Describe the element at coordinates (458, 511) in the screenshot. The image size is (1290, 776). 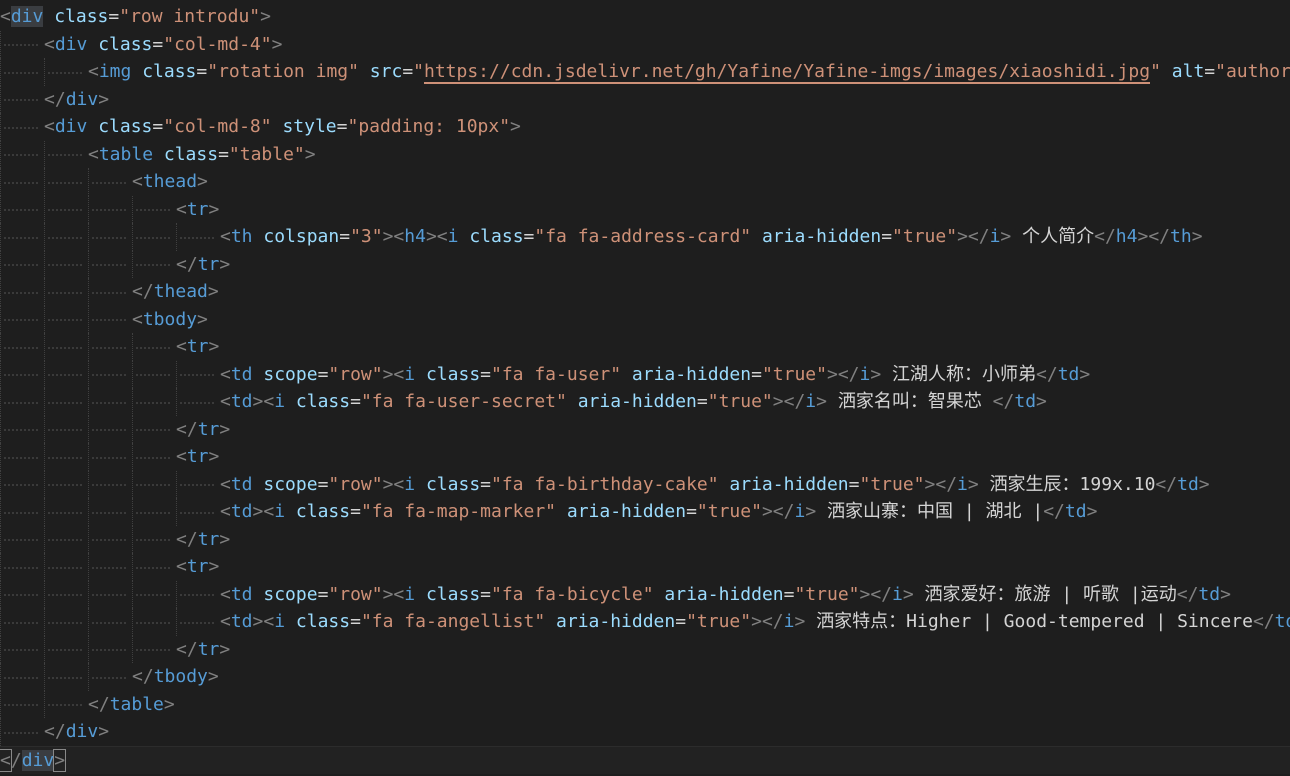
I see `code-token: "fa fa-map-marker"` at that location.